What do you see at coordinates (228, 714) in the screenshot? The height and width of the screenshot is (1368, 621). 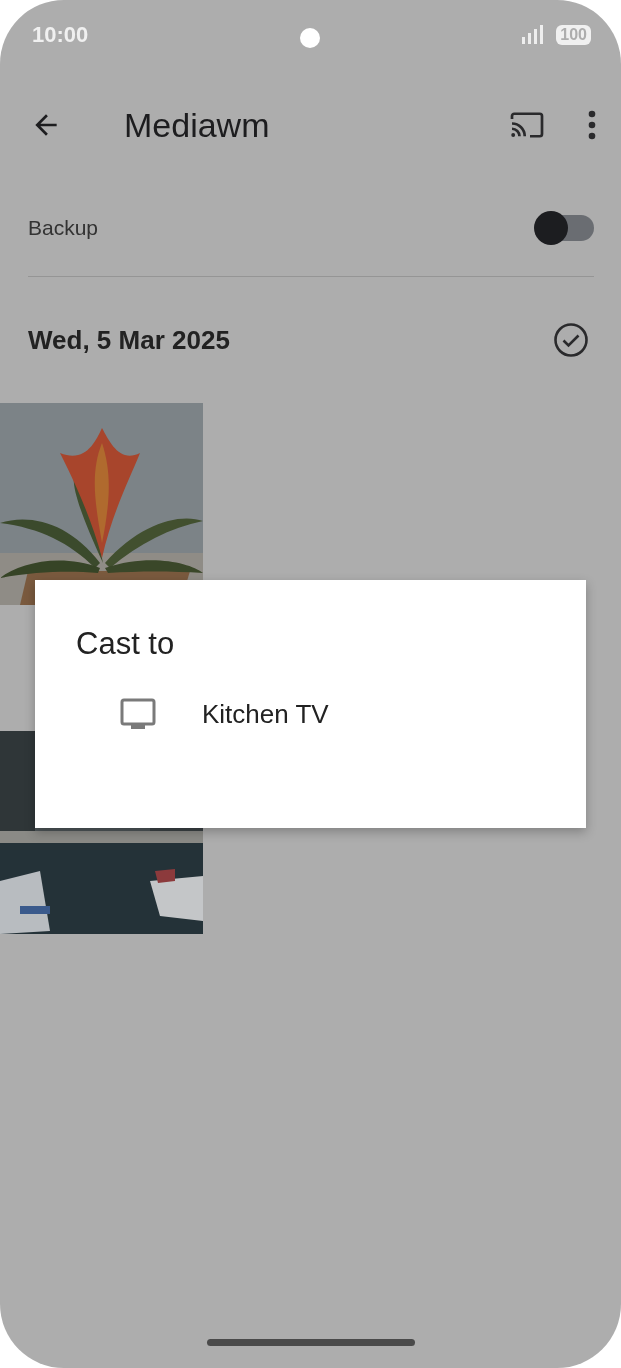 I see `device-item: Kitchen TV` at bounding box center [228, 714].